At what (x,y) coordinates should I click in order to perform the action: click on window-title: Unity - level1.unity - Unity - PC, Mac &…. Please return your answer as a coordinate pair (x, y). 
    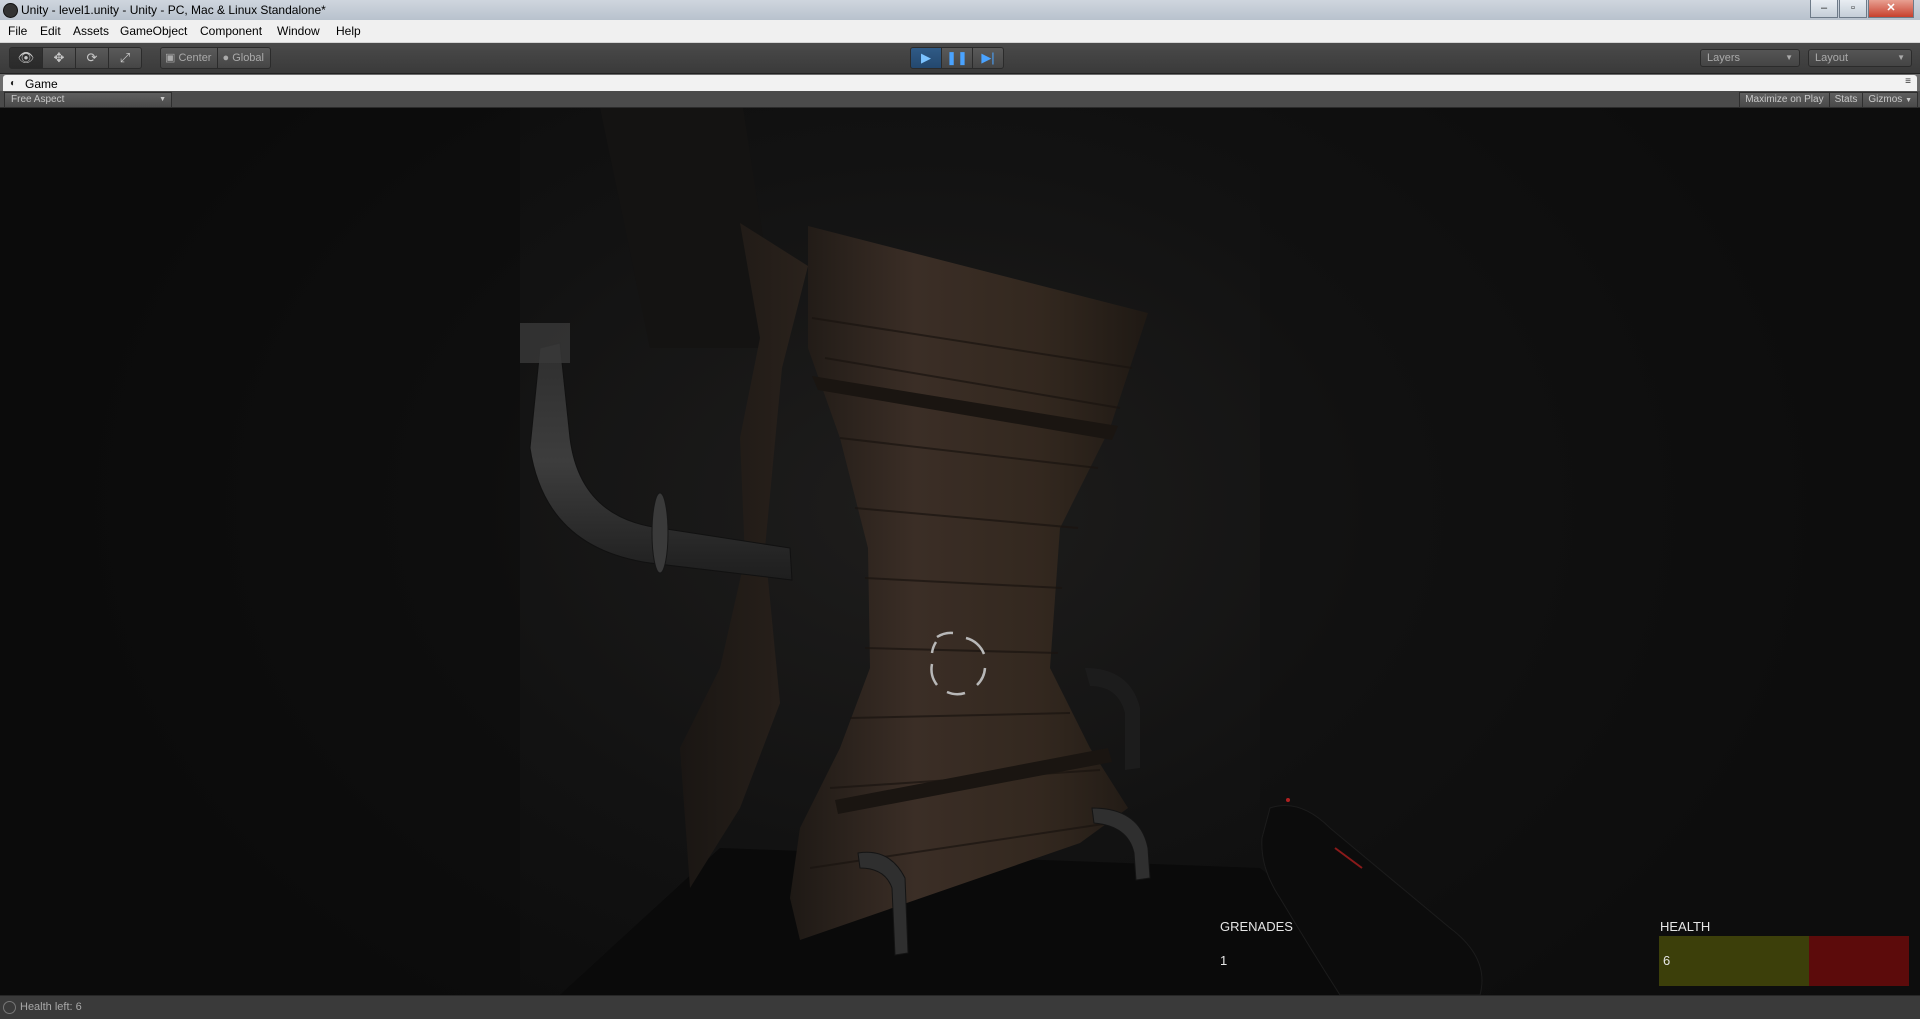
    Looking at the image, I should click on (173, 10).